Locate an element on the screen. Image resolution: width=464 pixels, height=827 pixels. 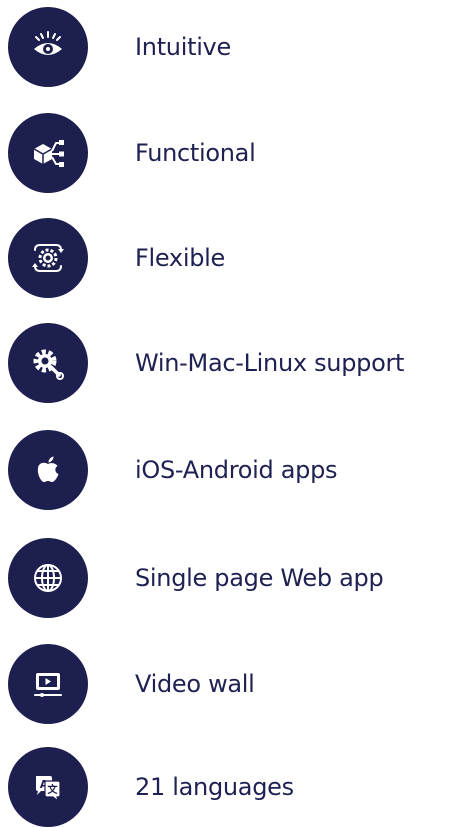
feature-label: 21 languages is located at coordinates (214, 787).